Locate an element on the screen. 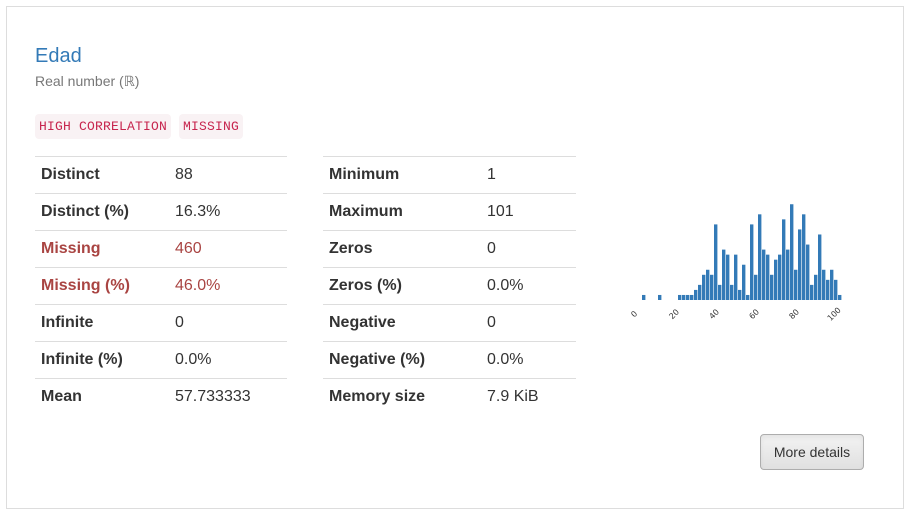 The image size is (913, 517). stat-row-negative-pct: Negative (%) 0.0% is located at coordinates (449, 360).